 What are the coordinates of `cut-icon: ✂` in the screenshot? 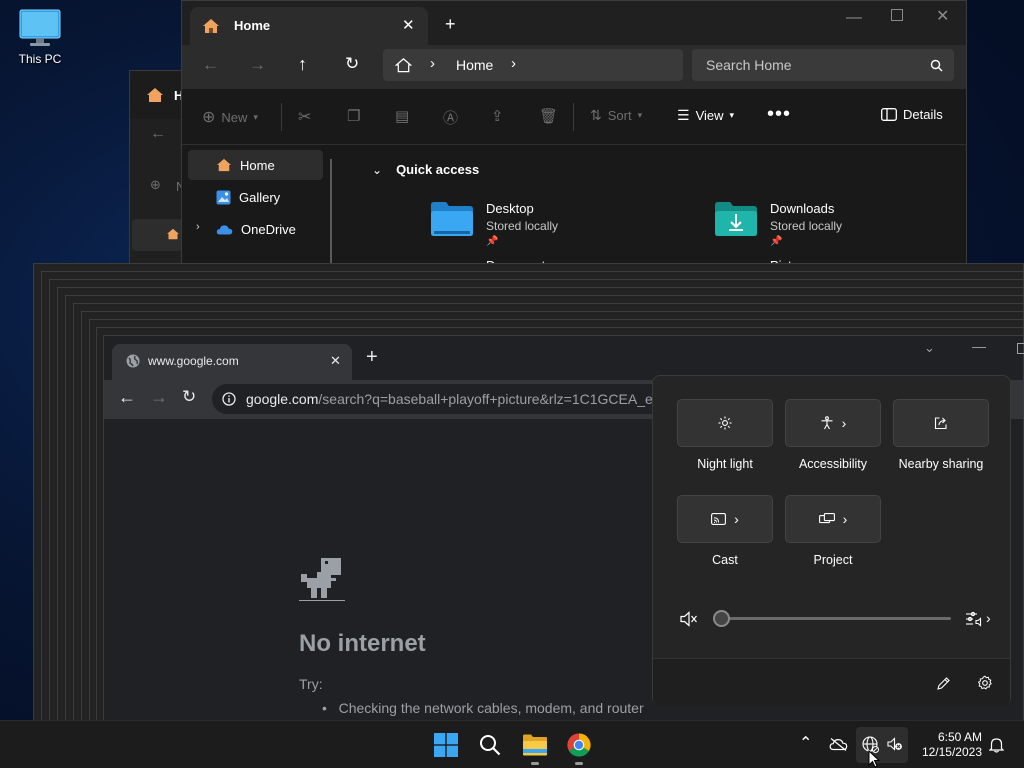 It's located at (304, 117).